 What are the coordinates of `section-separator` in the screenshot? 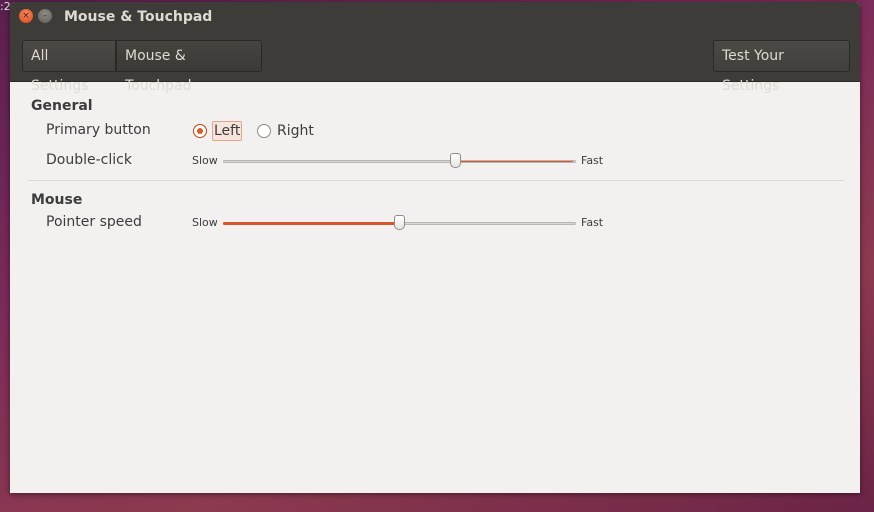 It's located at (436, 180).